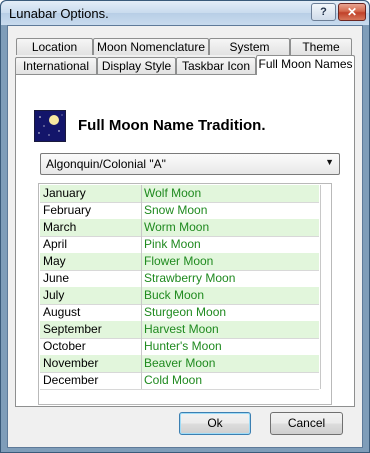  I want to click on tab-location: Location, so click(54, 46).